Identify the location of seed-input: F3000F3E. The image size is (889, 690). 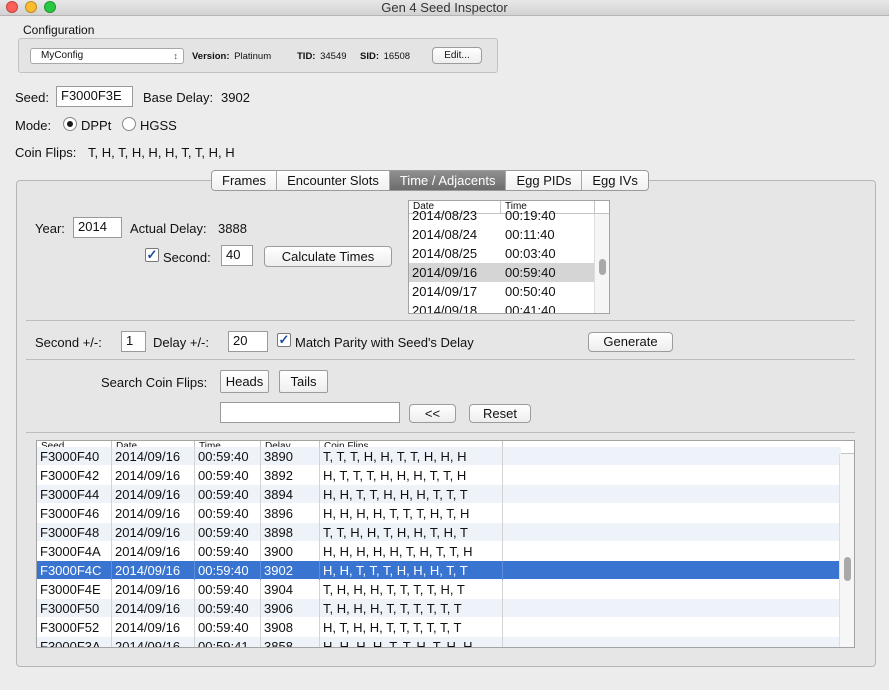
(94, 96).